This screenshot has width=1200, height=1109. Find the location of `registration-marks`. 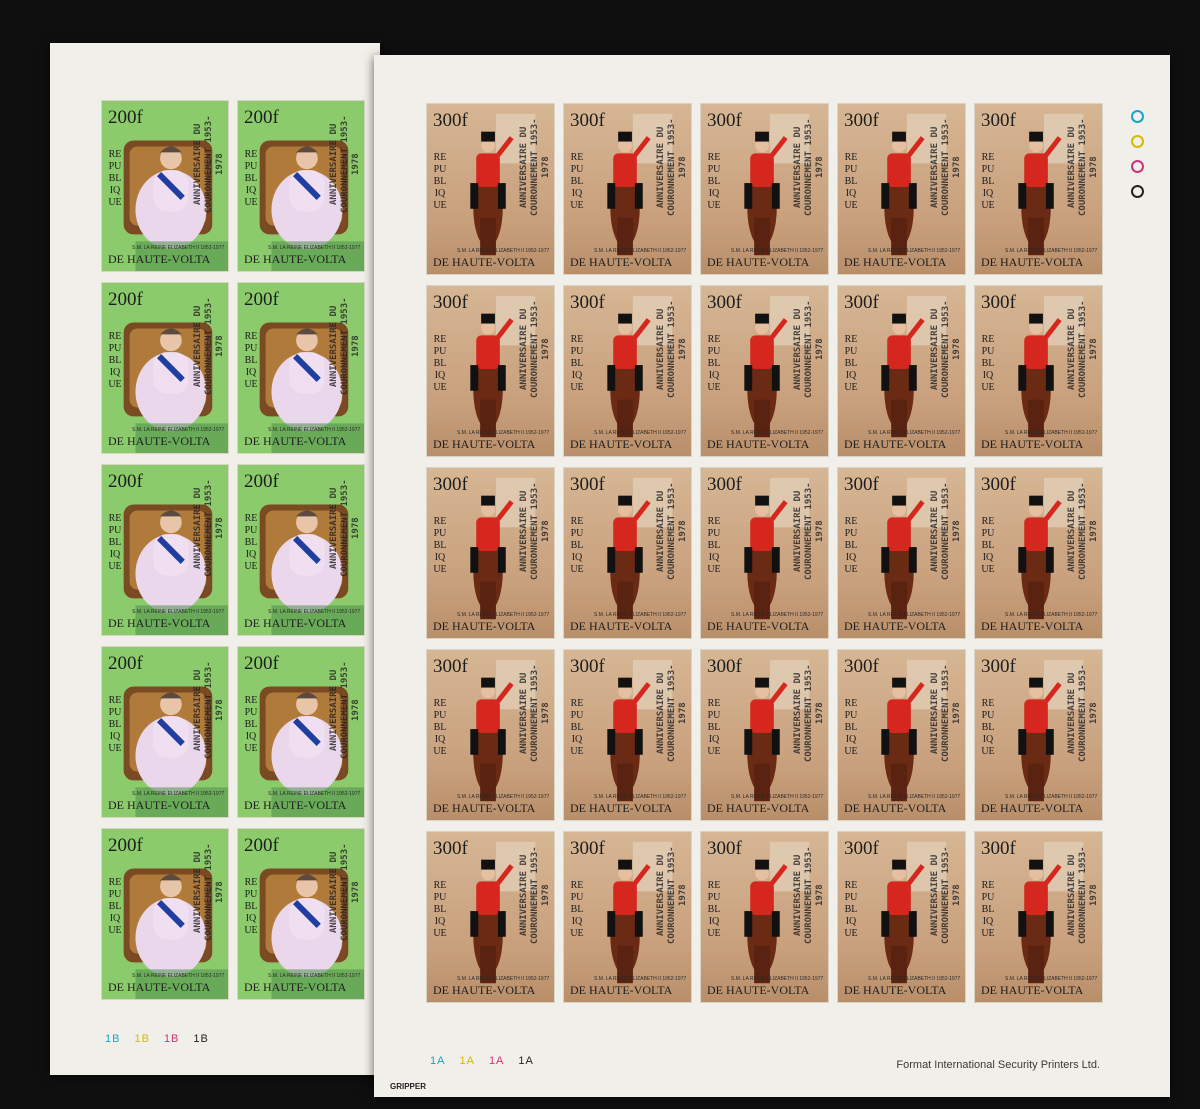

registration-marks is located at coordinates (1138, 160).